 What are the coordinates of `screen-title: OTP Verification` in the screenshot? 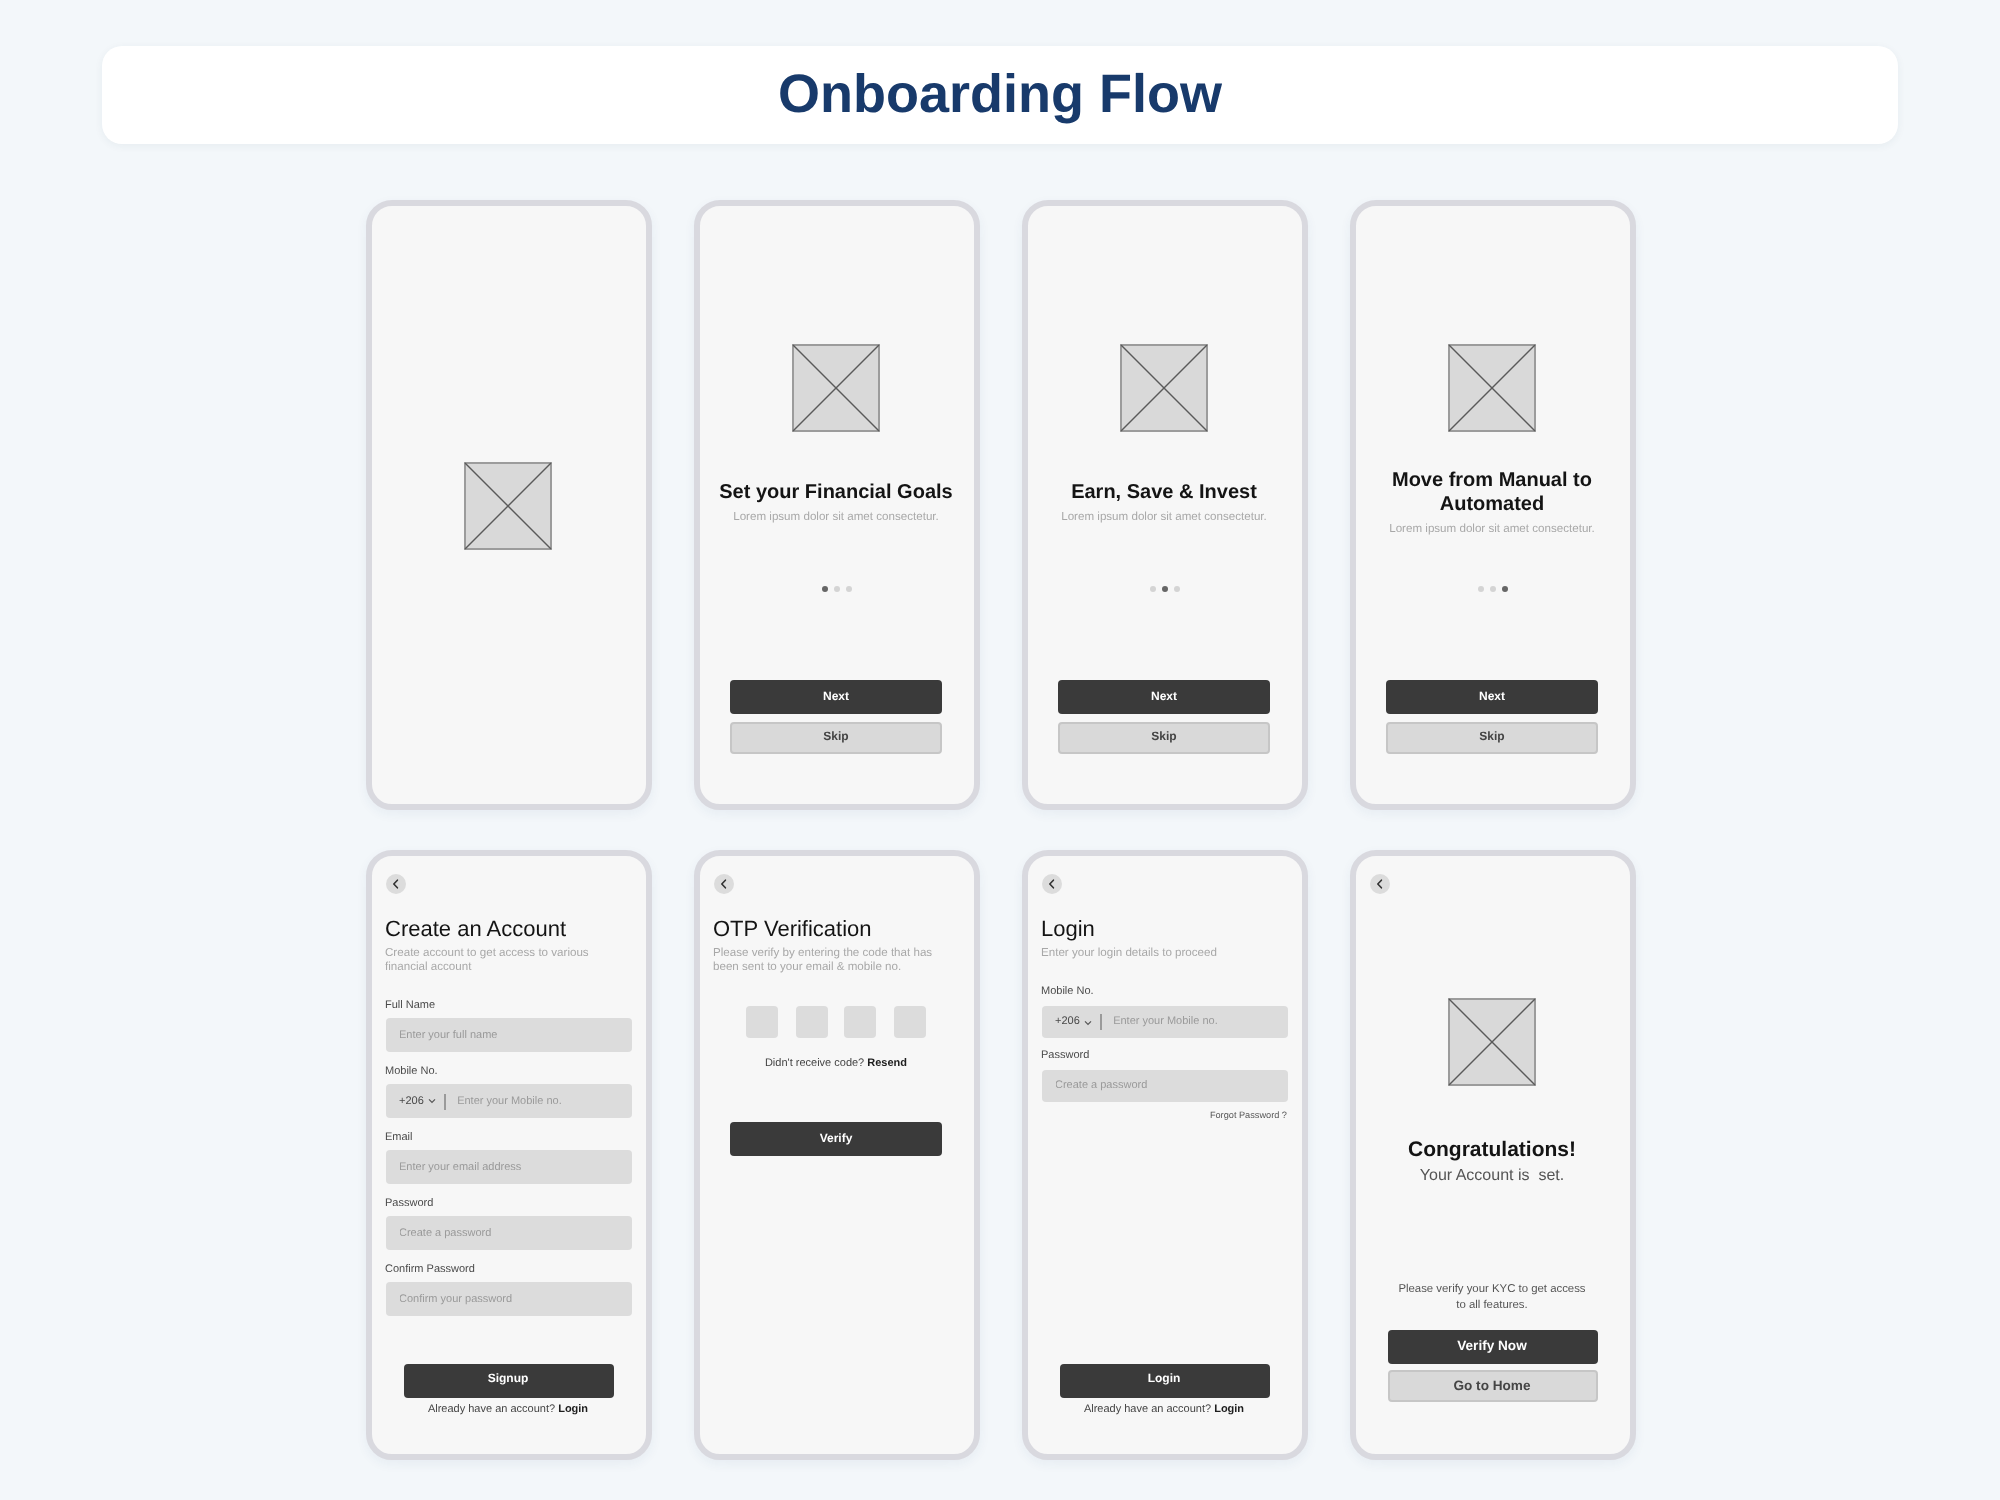 It's located at (793, 930).